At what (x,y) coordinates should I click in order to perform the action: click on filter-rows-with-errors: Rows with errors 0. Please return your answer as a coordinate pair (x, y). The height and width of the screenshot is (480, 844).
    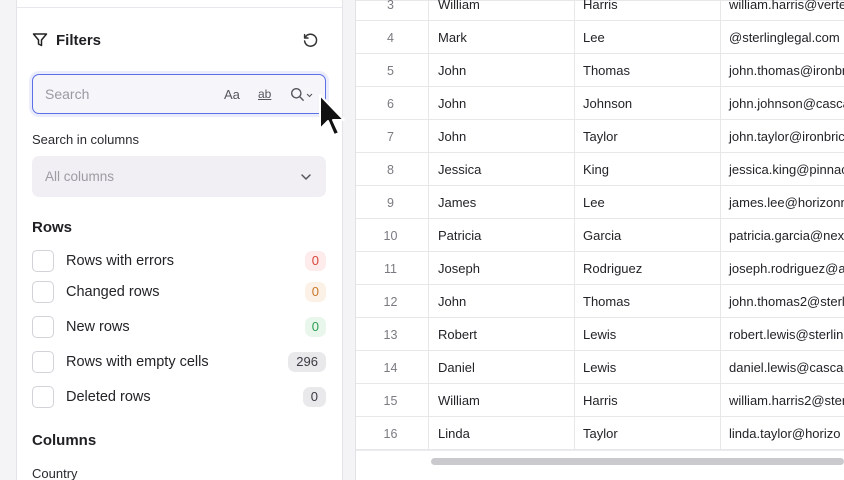
    Looking at the image, I should click on (179, 261).